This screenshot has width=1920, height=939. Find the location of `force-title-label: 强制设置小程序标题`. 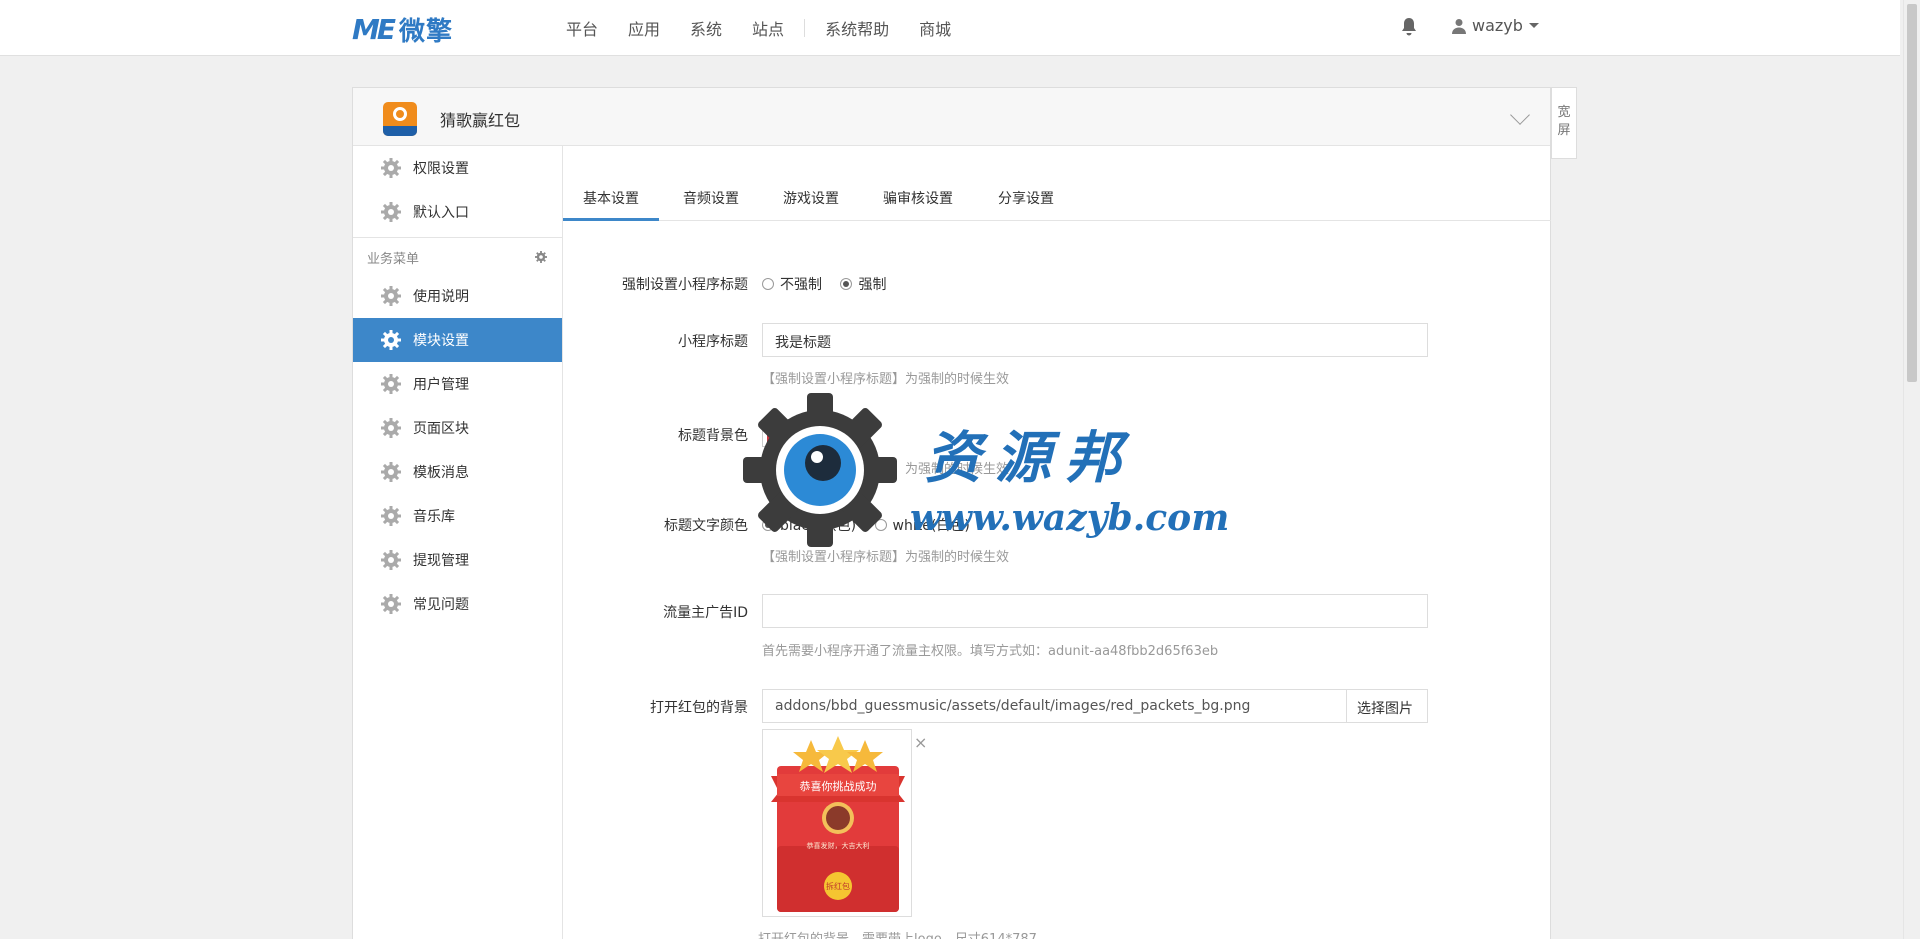

force-title-label: 强制设置小程序标题 is located at coordinates (685, 285).